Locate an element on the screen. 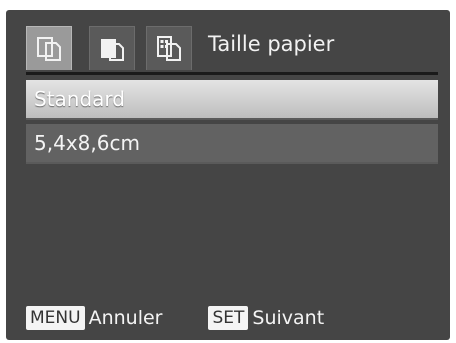 This screenshot has width=456, height=343. list-item-standard: Standard is located at coordinates (232, 100).